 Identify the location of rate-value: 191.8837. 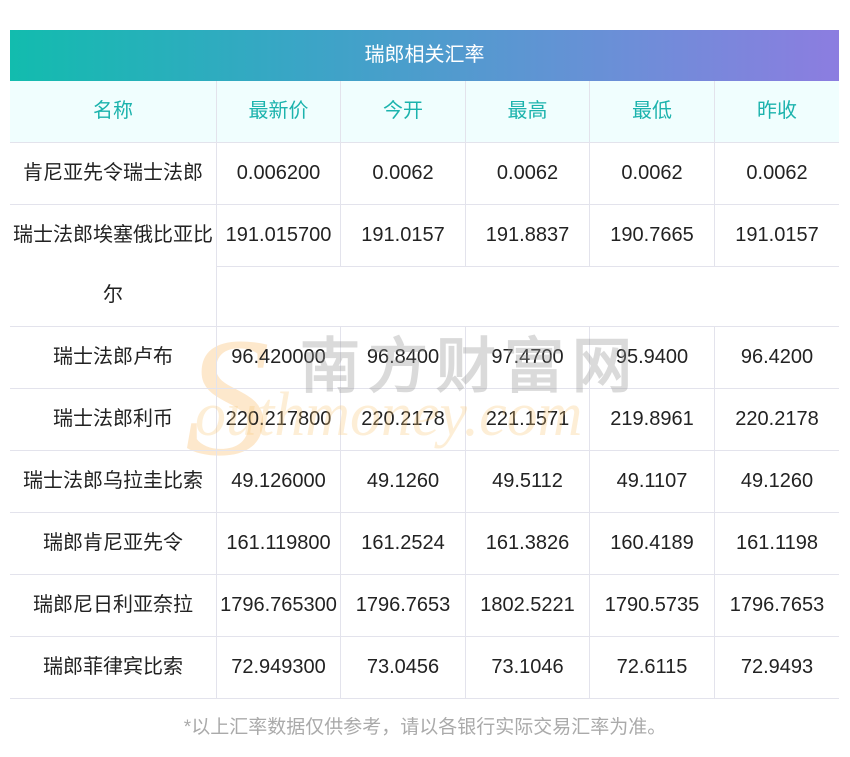
(528, 235).